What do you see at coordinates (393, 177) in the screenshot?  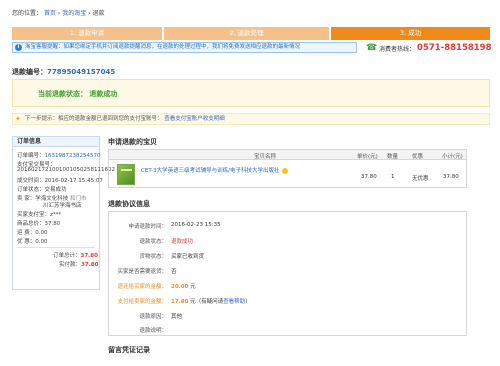 I see `product-qty: 1` at bounding box center [393, 177].